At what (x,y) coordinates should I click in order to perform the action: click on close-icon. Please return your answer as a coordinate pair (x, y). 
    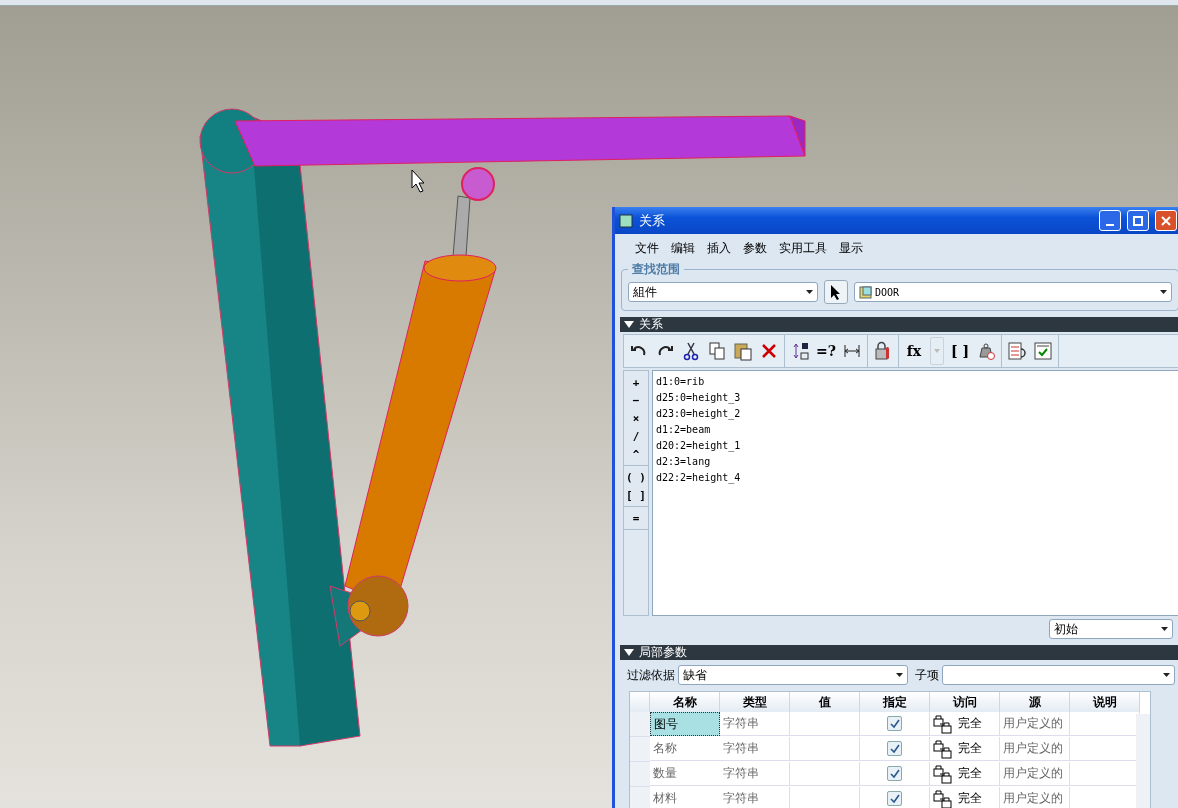
    Looking at the image, I should click on (1166, 220).